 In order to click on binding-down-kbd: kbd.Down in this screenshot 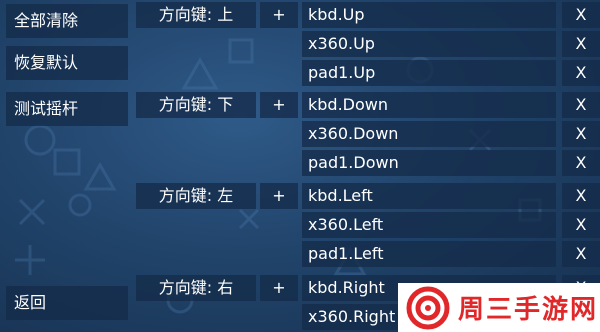, I will do `click(429, 105)`.